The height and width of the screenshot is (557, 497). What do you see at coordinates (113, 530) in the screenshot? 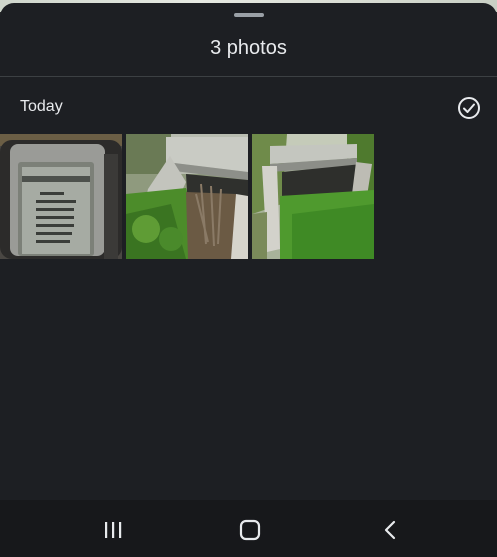
I see `recent-apps-icon` at bounding box center [113, 530].